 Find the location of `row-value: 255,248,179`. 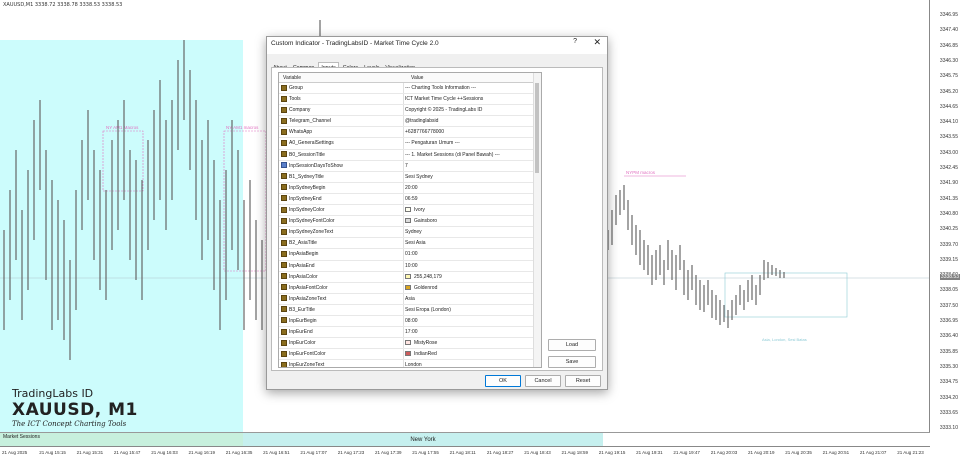

row-value: 255,248,179 is located at coordinates (423, 277).